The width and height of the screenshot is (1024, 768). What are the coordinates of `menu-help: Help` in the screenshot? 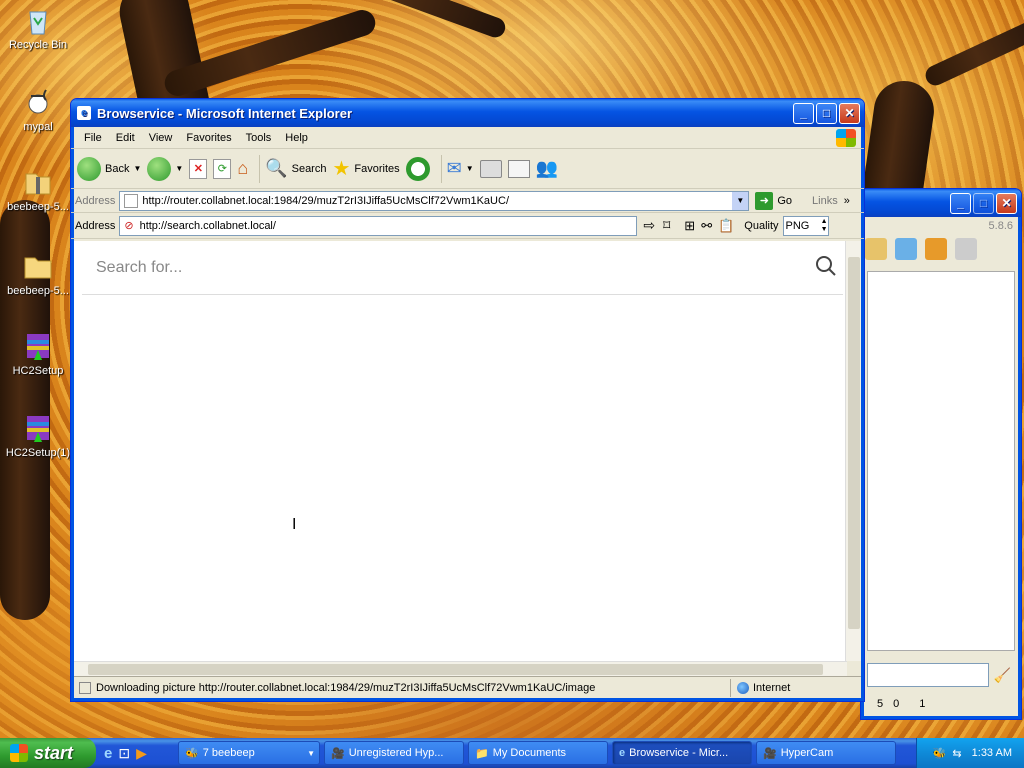 It's located at (296, 138).